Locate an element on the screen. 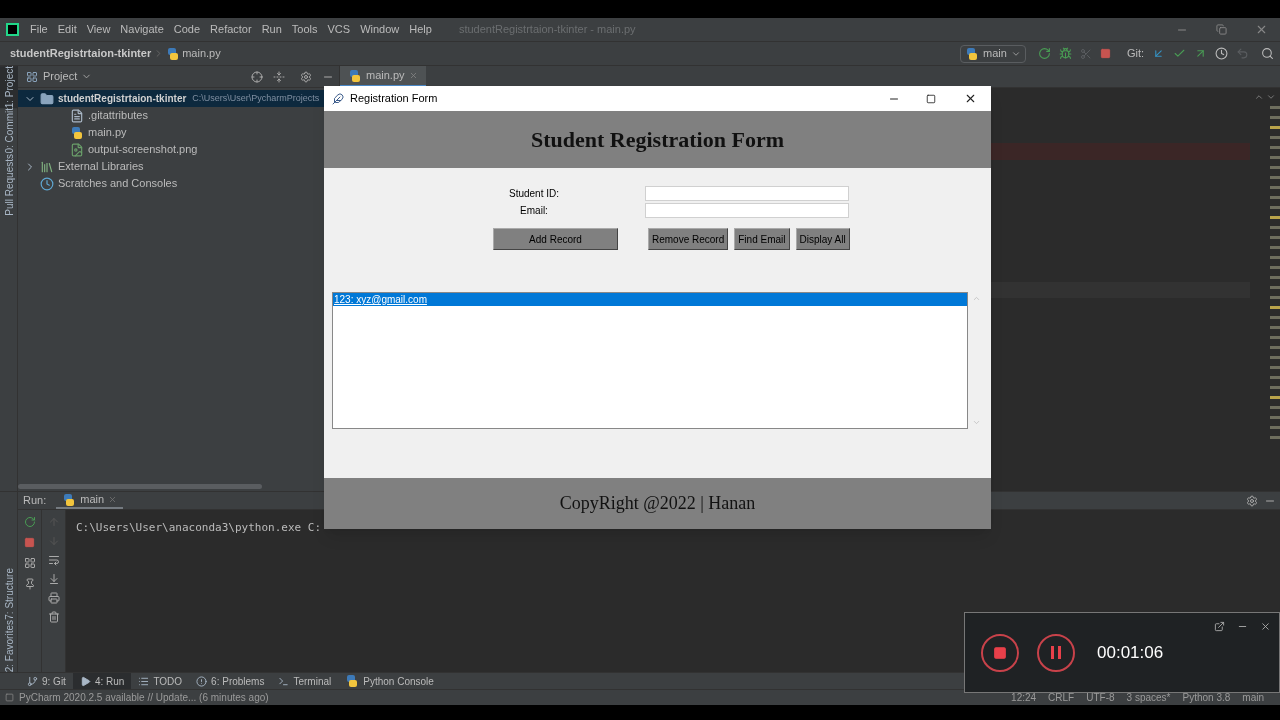  wrap-icon is located at coordinates (53, 560).